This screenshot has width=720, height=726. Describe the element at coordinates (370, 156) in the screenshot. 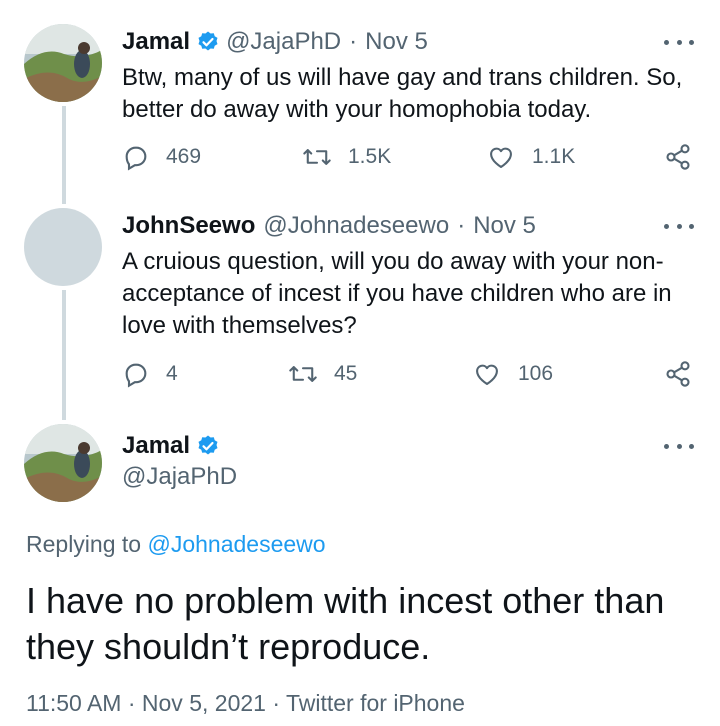

I see `retweet-count: 1.5K` at that location.